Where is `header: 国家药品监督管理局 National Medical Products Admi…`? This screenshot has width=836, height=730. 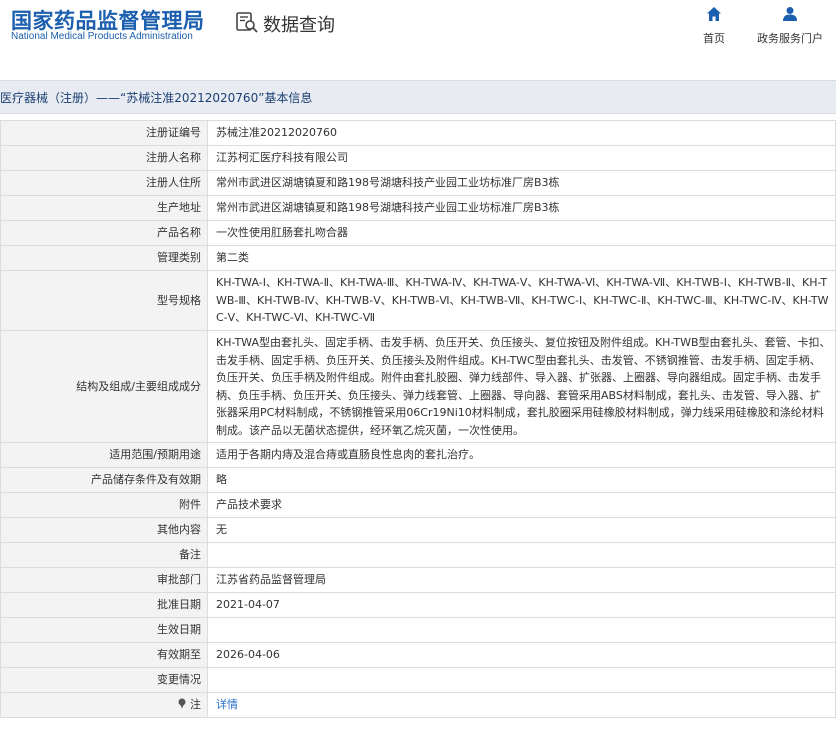
header: 国家药品监督管理局 National Medical Products Admi… is located at coordinates (418, 31).